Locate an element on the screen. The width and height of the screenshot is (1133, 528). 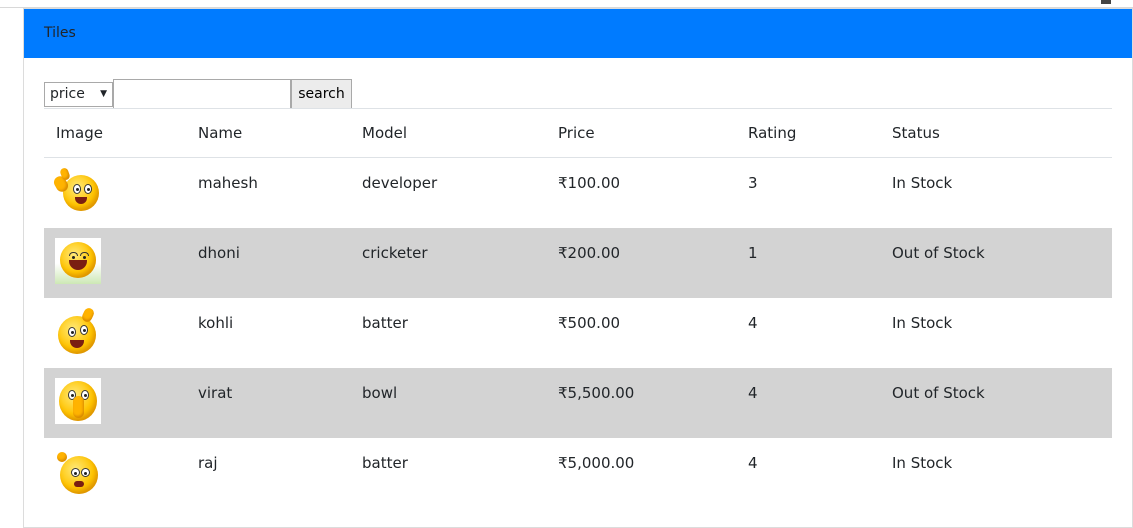
name-cell: dhoni is located at coordinates (268, 262).